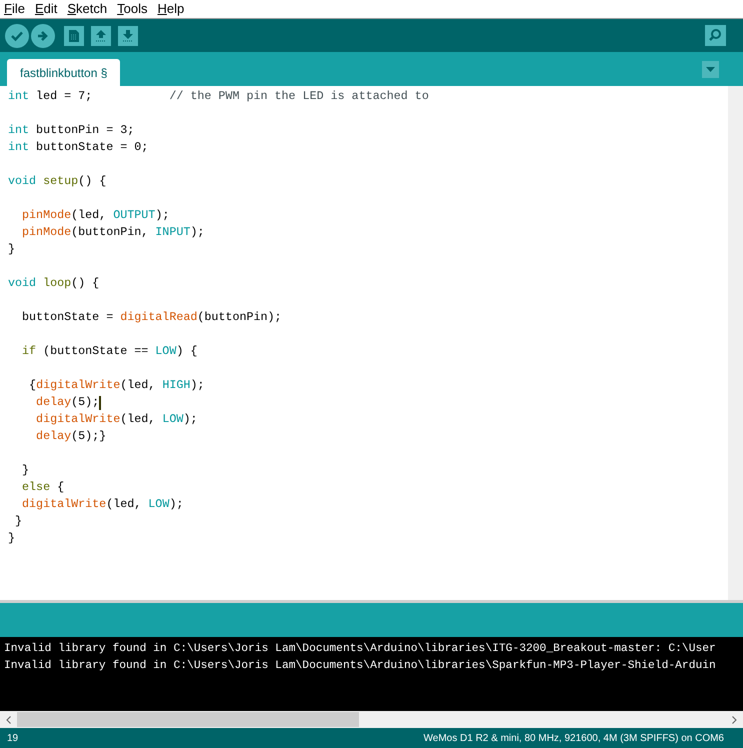 This screenshot has height=748, width=743. Describe the element at coordinates (112, 232) in the screenshot. I see `code-line: pinMode(buttonPin, INPUT);` at that location.